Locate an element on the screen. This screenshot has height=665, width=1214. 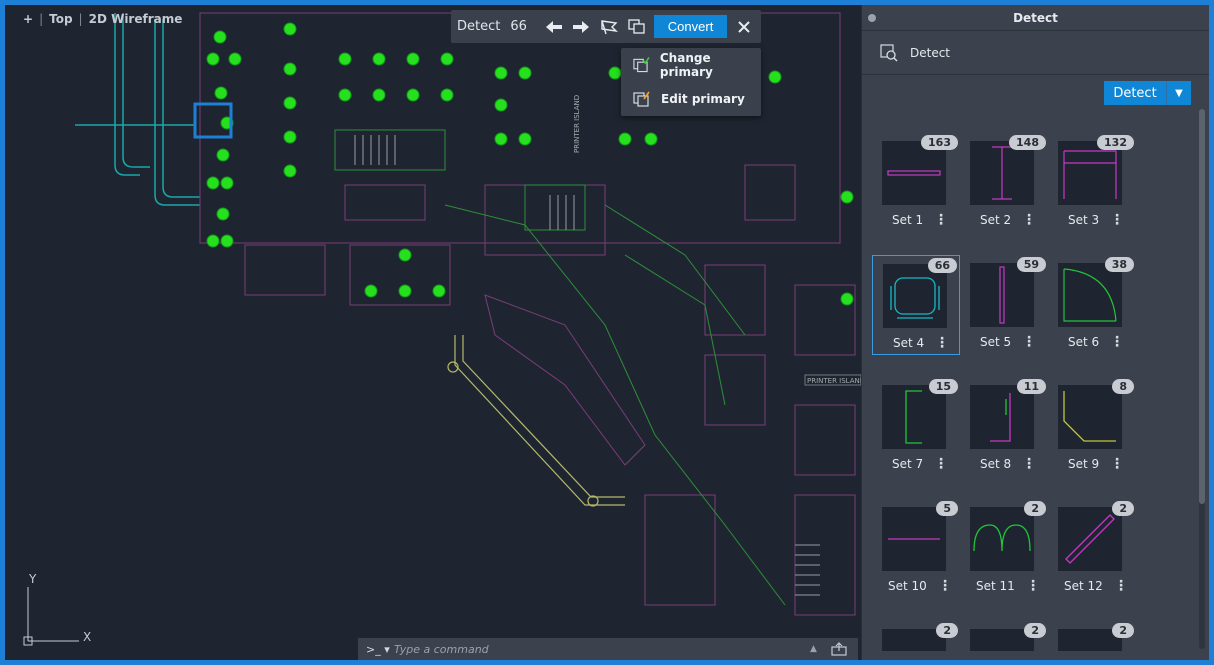
curved-walls is located at coordinates (137, 109).